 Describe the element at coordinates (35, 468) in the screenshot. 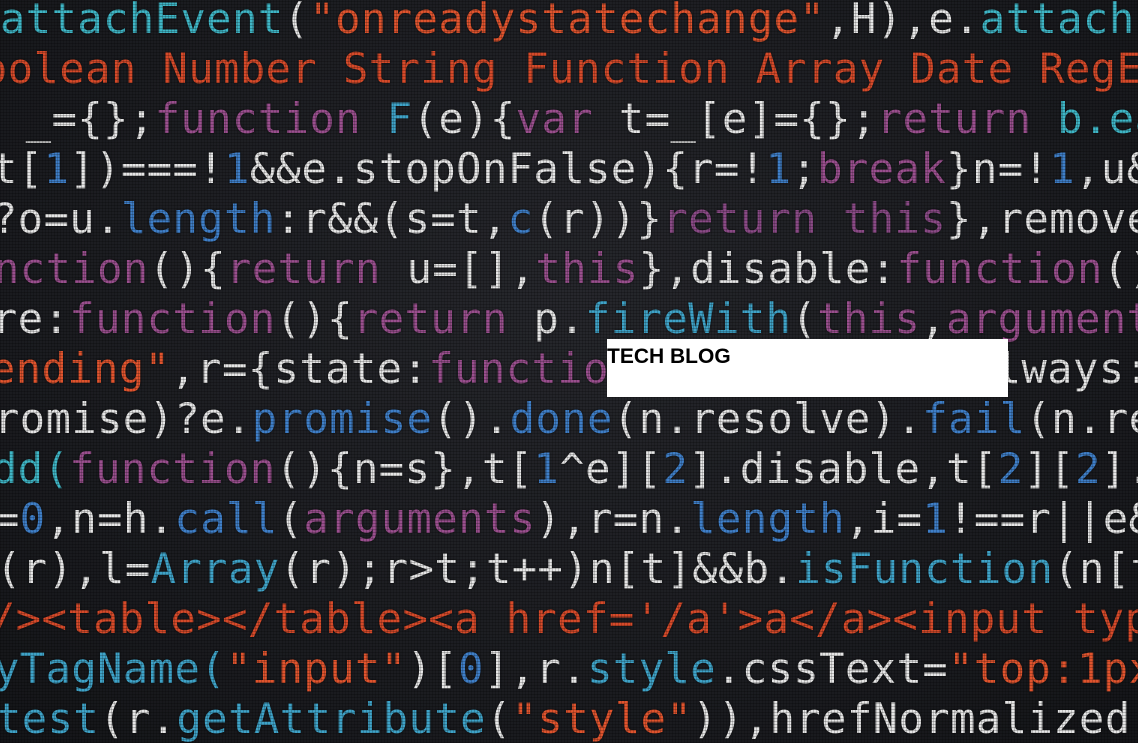

I see `code-token: dd(` at that location.